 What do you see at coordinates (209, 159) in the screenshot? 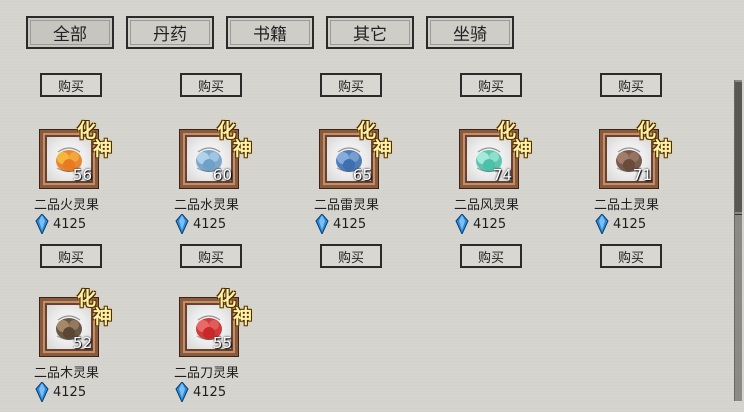
I see `item-icon-frame: 60` at bounding box center [209, 159].